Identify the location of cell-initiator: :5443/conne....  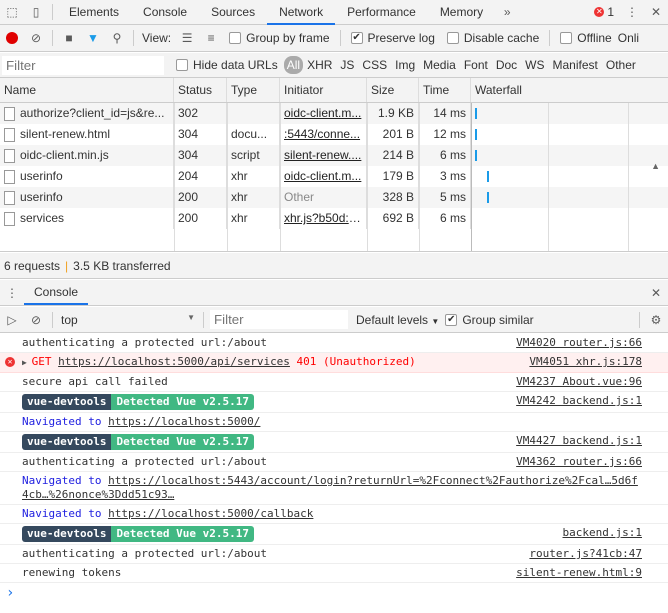
(323, 134).